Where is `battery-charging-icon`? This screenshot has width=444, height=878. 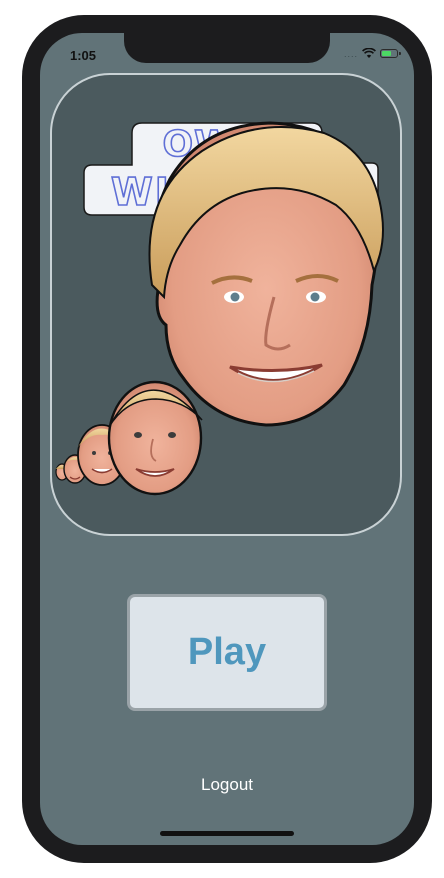
battery-charging-icon is located at coordinates (390, 53).